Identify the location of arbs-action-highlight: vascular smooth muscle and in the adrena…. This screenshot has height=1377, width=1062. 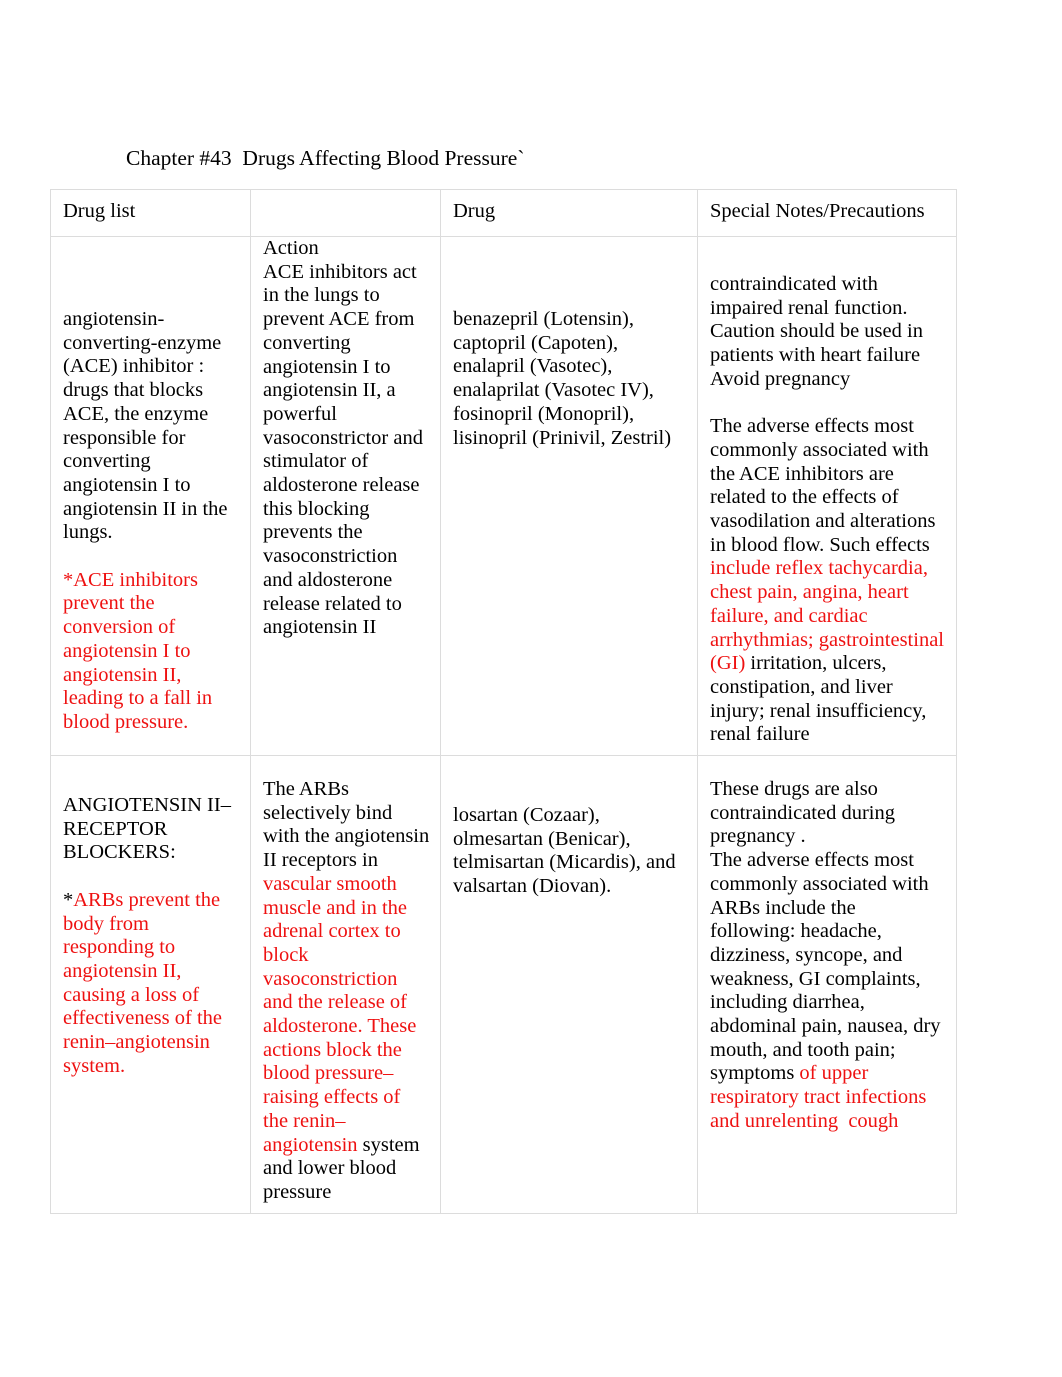
(340, 1014).